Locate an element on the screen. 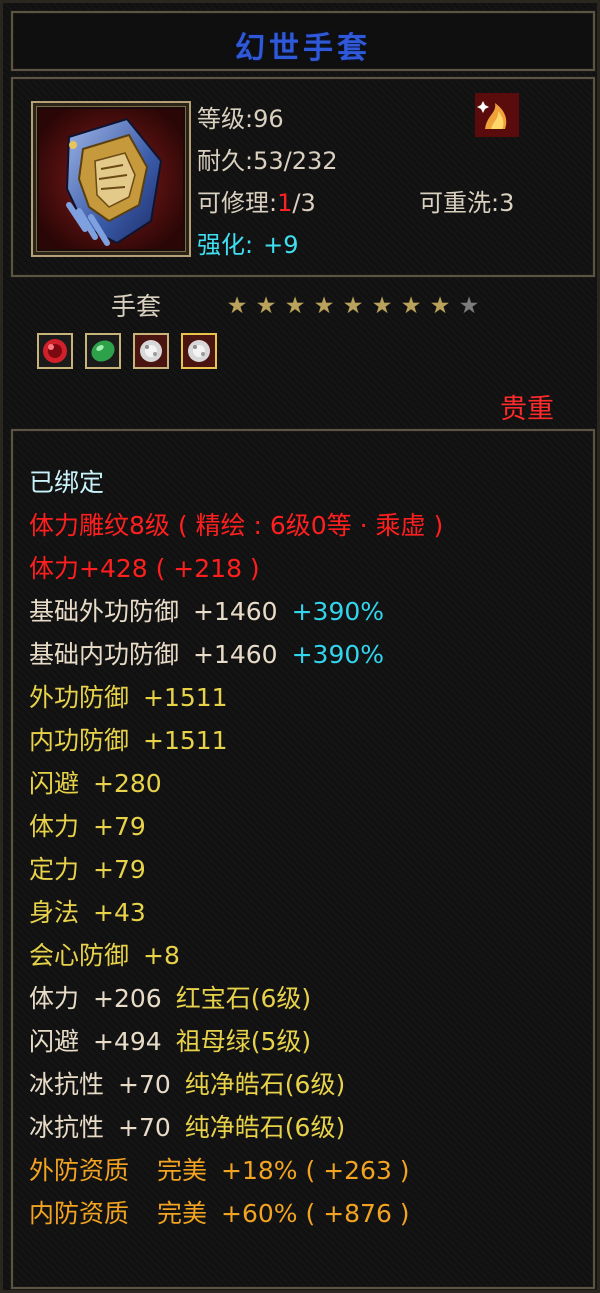 The width and height of the screenshot is (600, 1293). item-type: 手套 is located at coordinates (136, 306).